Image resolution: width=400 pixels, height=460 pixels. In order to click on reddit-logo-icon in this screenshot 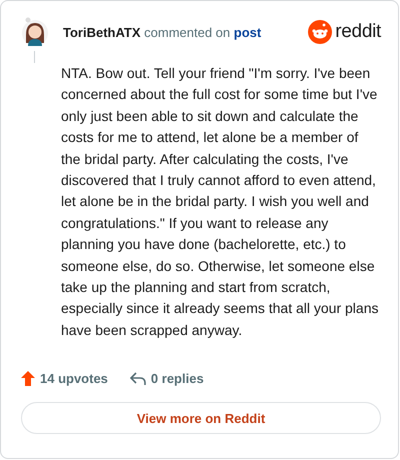, I will do `click(320, 32)`.